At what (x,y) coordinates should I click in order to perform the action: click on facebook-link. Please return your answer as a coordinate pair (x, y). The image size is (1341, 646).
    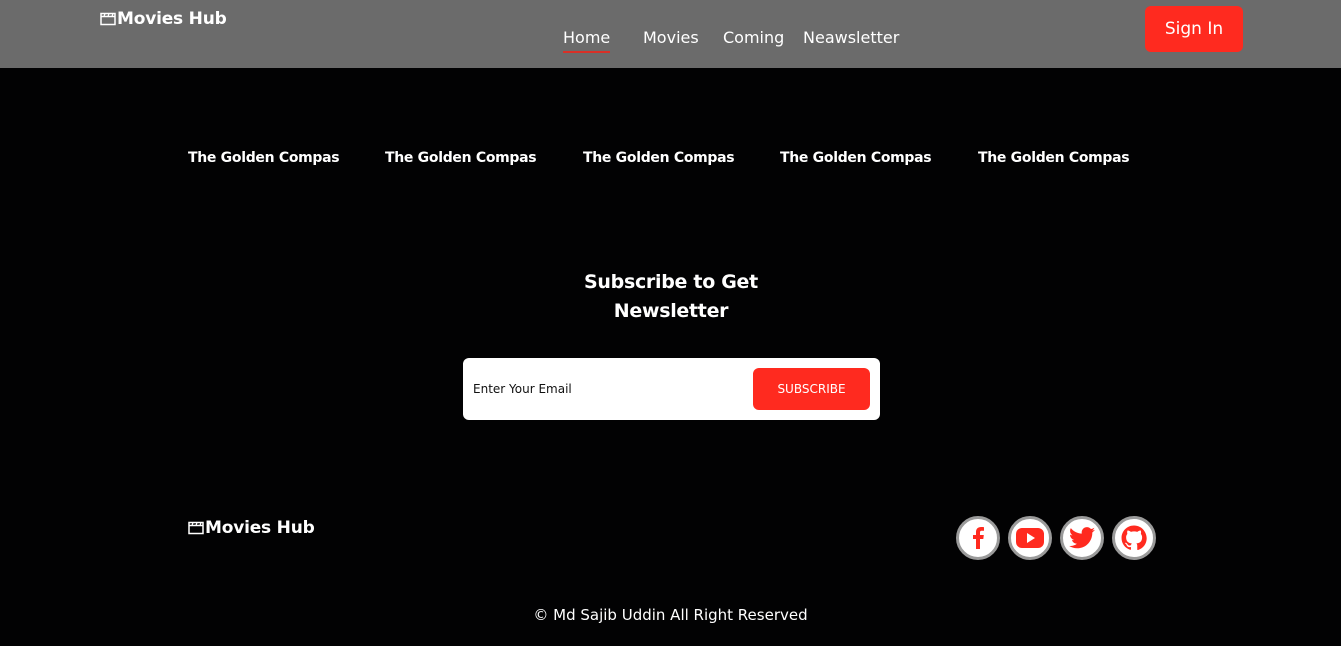
    Looking at the image, I should click on (978, 538).